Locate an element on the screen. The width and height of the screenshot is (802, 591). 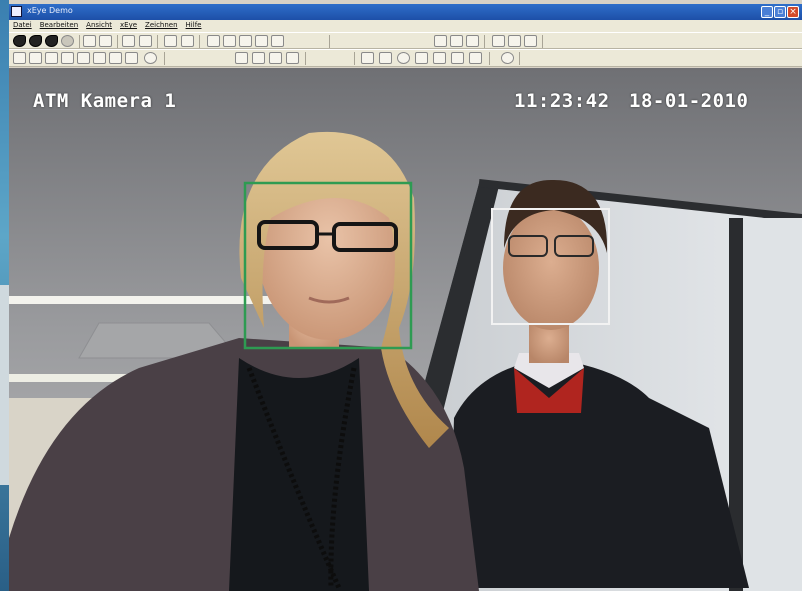
face-icon is located at coordinates (440, 41).